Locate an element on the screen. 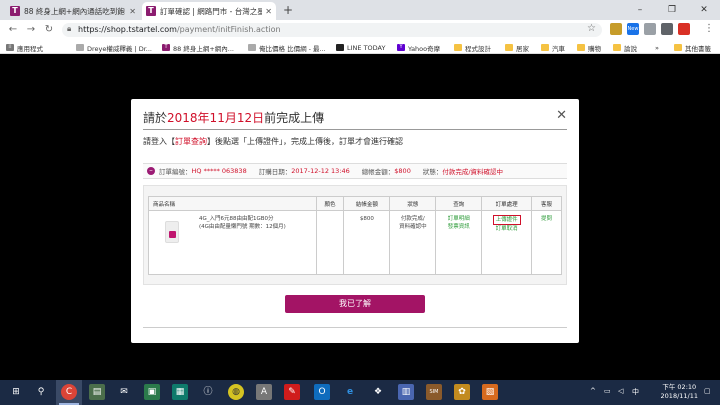  back-arrow-icon: ← is located at coordinates (13, 30).